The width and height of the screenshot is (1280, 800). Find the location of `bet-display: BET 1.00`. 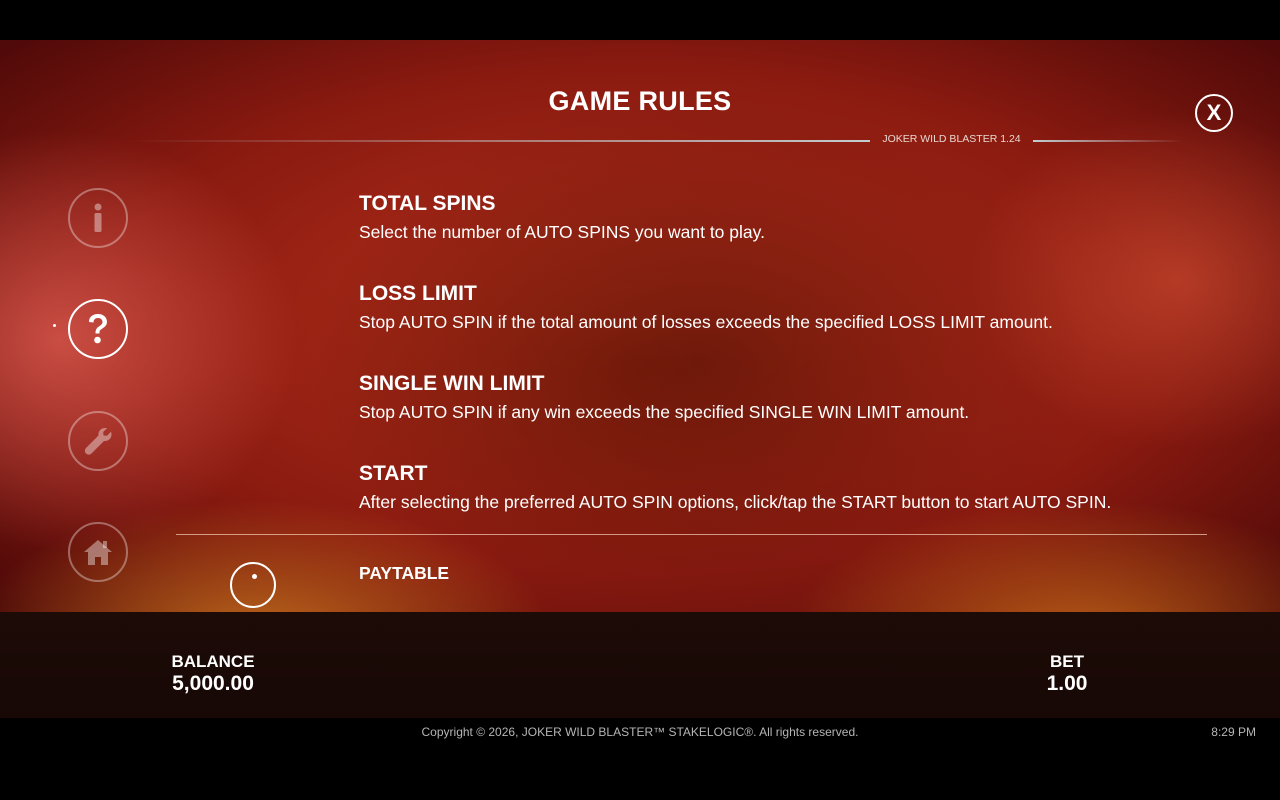

bet-display: BET 1.00 is located at coordinates (1067, 674).